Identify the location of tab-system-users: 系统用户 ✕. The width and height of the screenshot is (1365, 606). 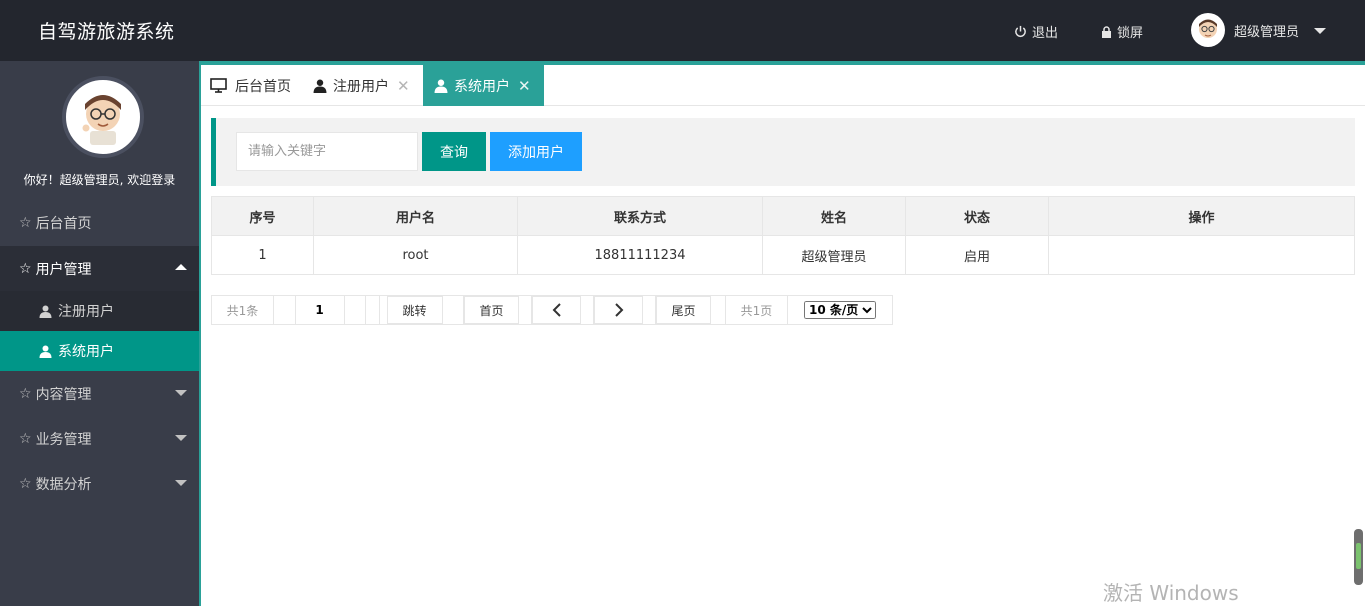
(483, 85).